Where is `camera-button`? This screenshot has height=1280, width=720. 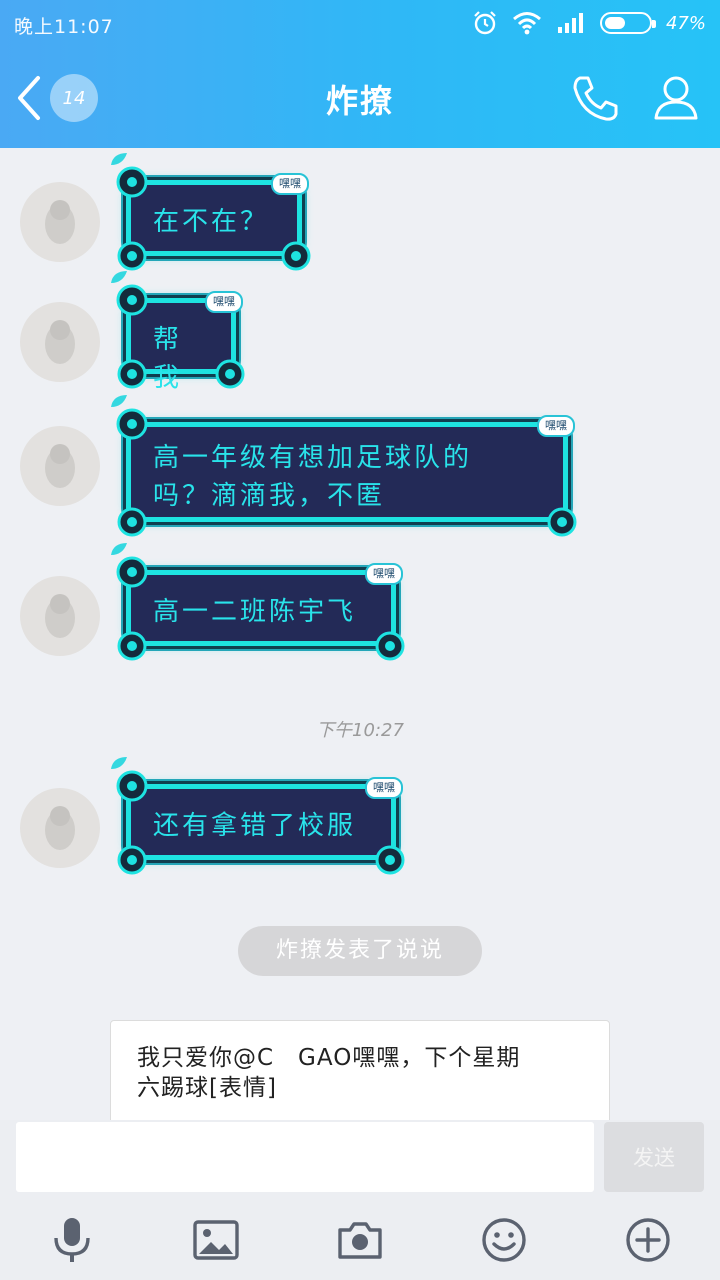
camera-button is located at coordinates (360, 1240).